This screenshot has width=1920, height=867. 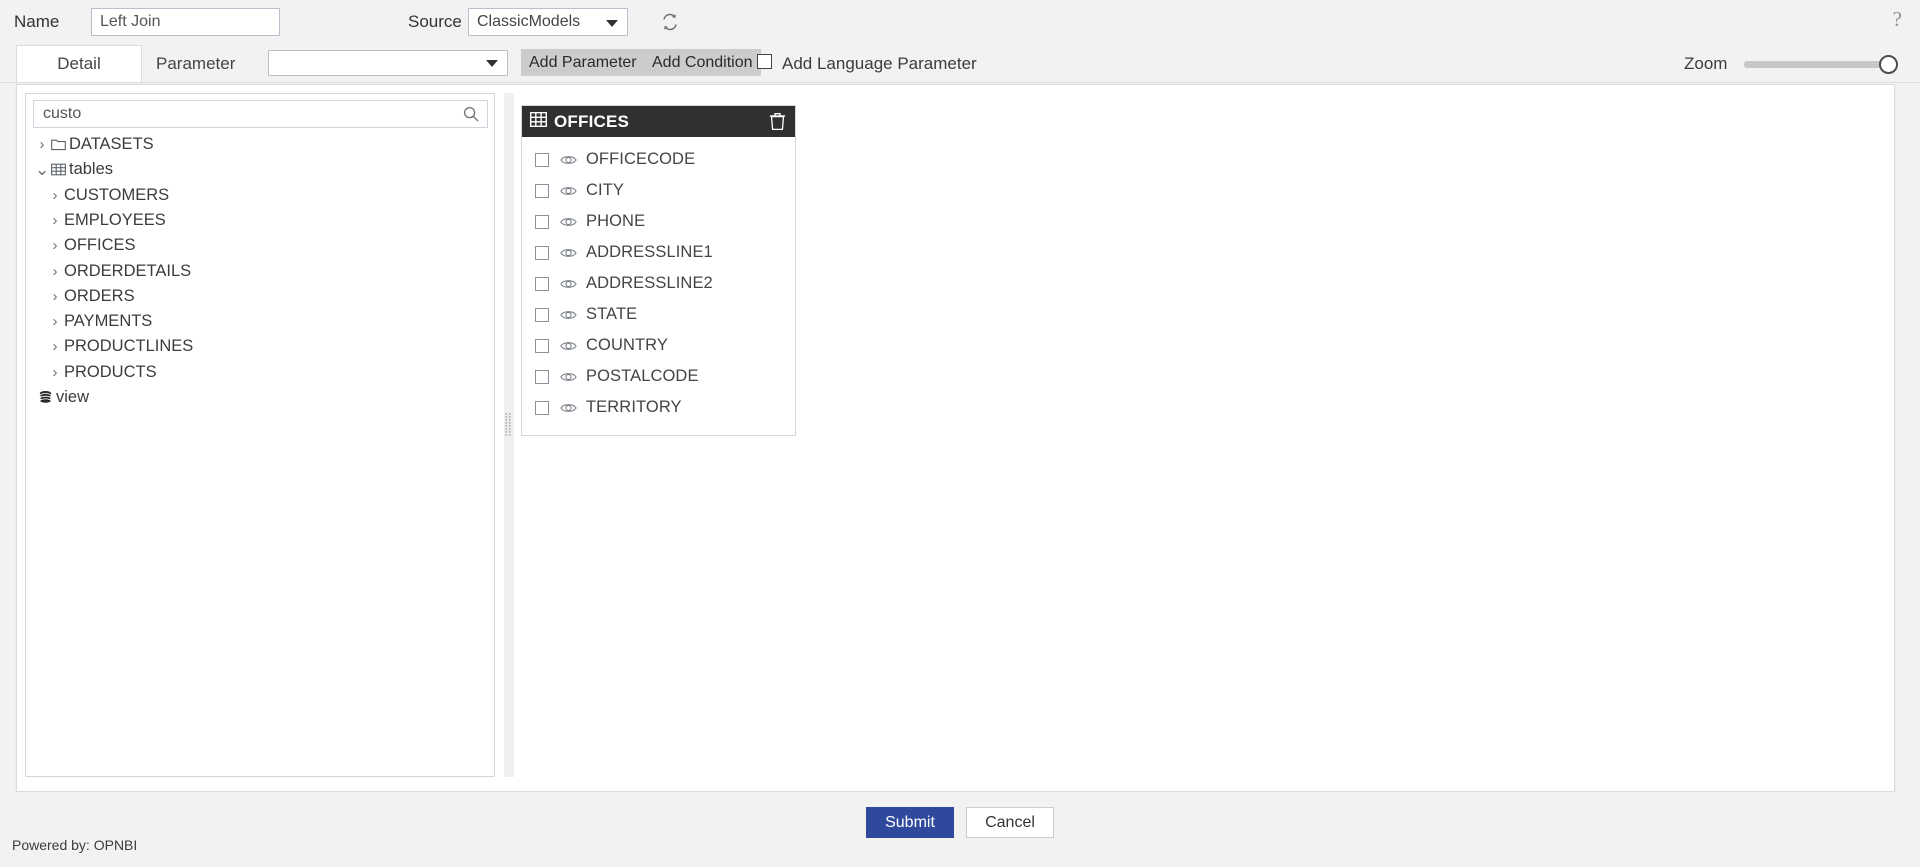 What do you see at coordinates (1897, 19) in the screenshot?
I see `help-icon: ?` at bounding box center [1897, 19].